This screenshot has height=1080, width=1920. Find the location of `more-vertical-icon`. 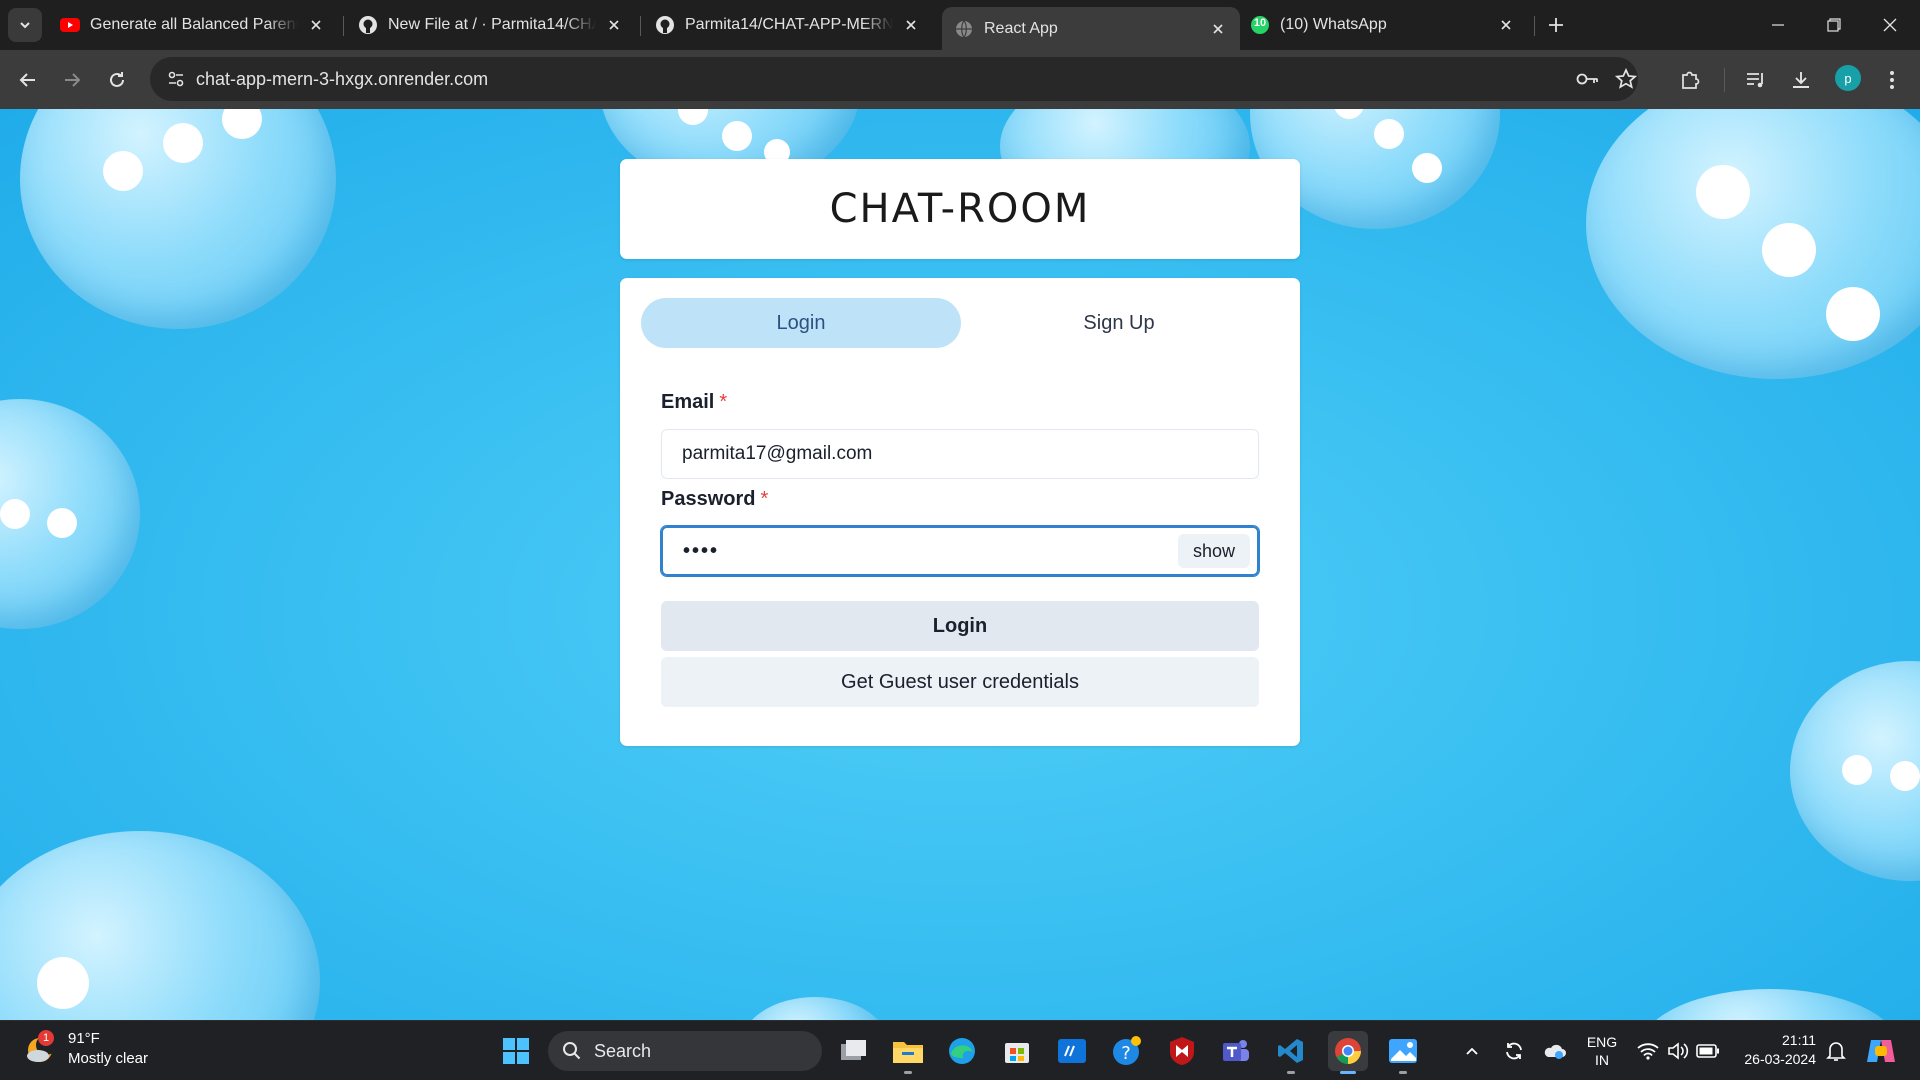

more-vertical-icon is located at coordinates (1892, 80).